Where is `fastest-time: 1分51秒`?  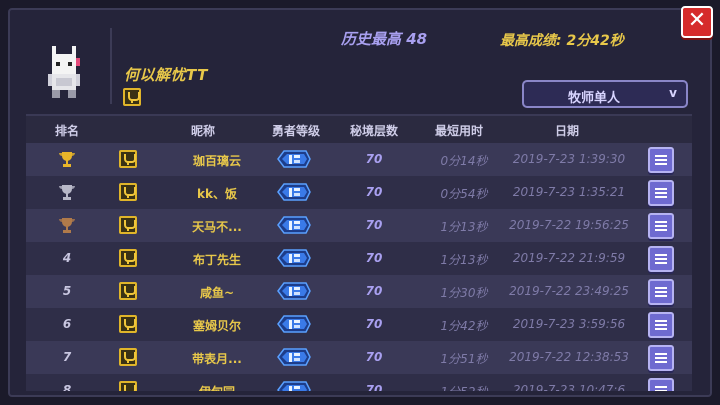
fastest-time: 1分51秒 is located at coordinates (464, 359).